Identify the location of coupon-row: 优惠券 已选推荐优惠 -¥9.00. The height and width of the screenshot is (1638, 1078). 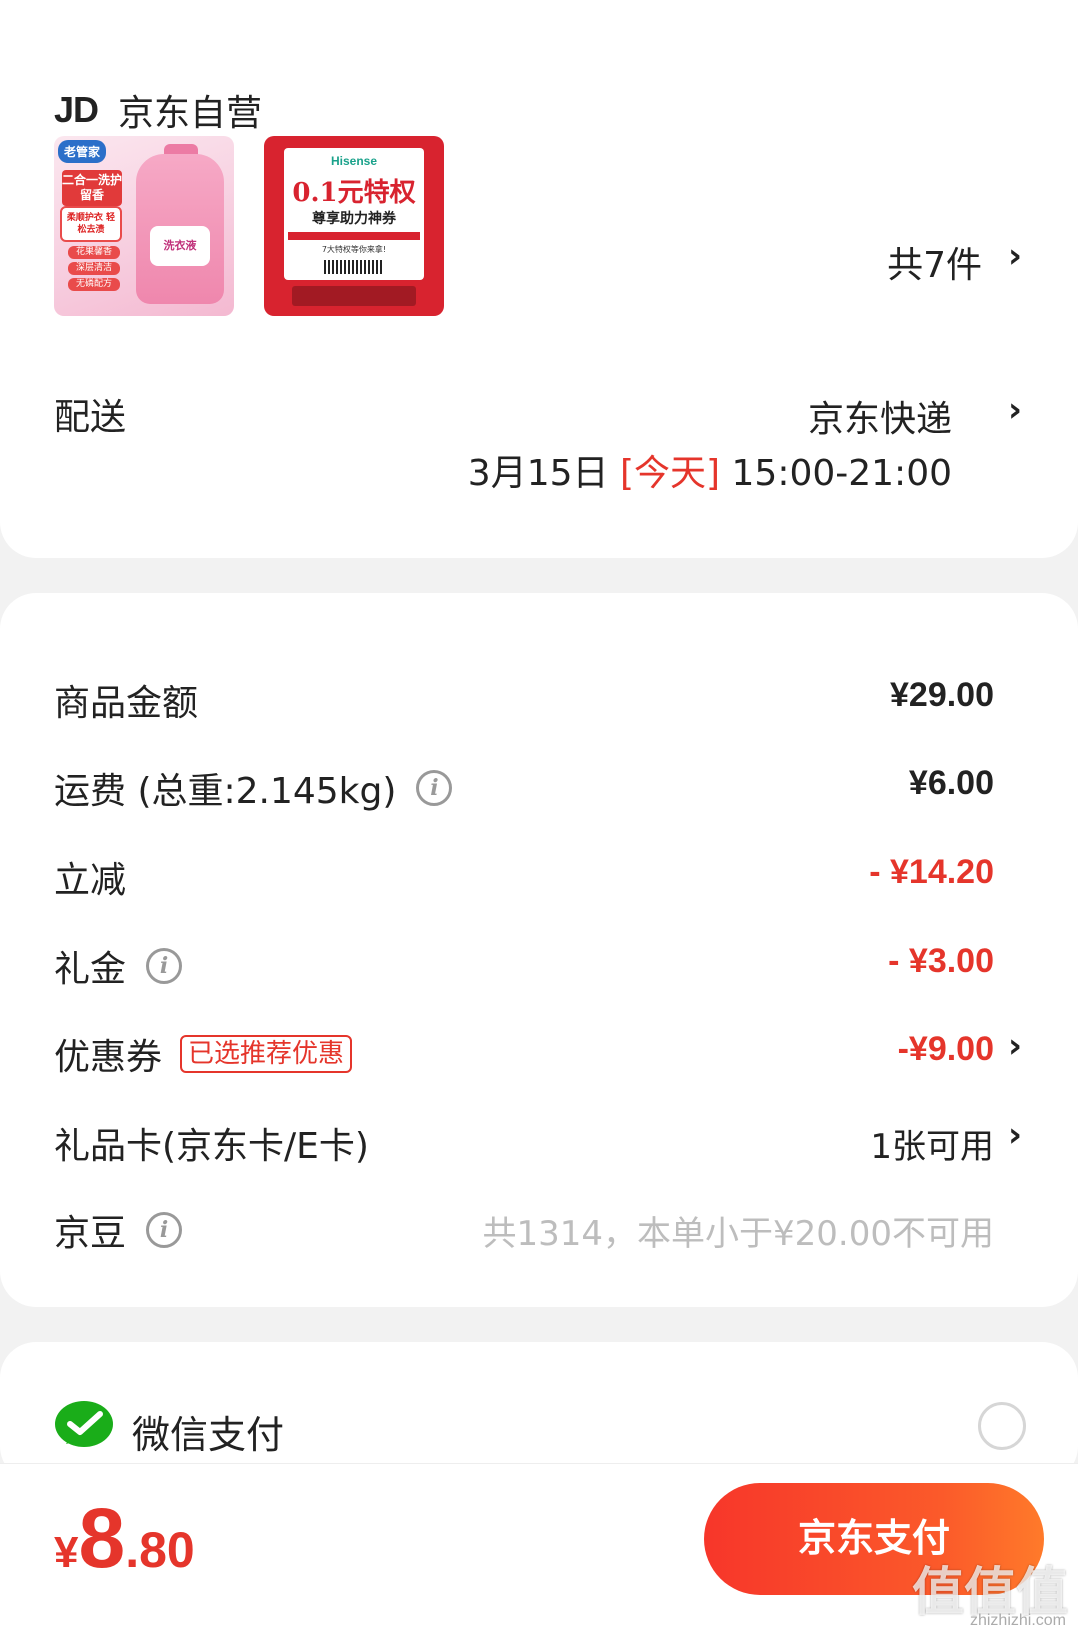
(539, 1058).